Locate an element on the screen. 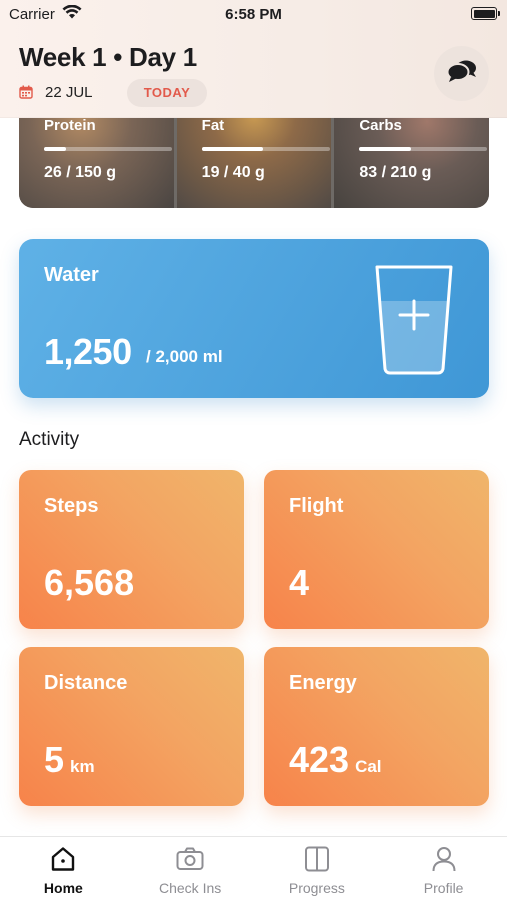 The height and width of the screenshot is (900, 507). chat-button is located at coordinates (461, 73).